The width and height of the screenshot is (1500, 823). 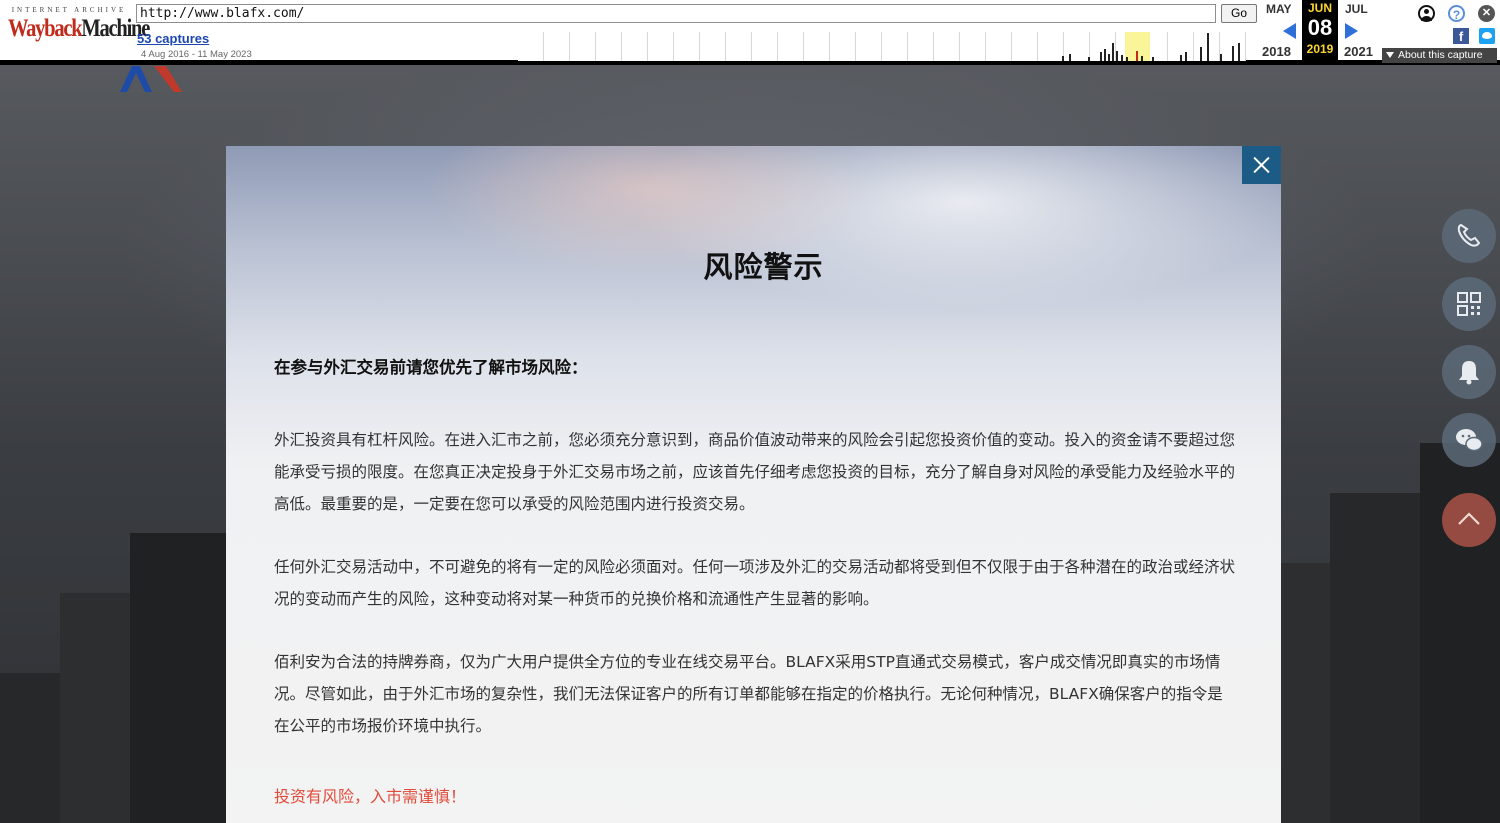 I want to click on wayback-logo: INTERNET ARCHIVE WaybackMachine, so click(x=79, y=31).